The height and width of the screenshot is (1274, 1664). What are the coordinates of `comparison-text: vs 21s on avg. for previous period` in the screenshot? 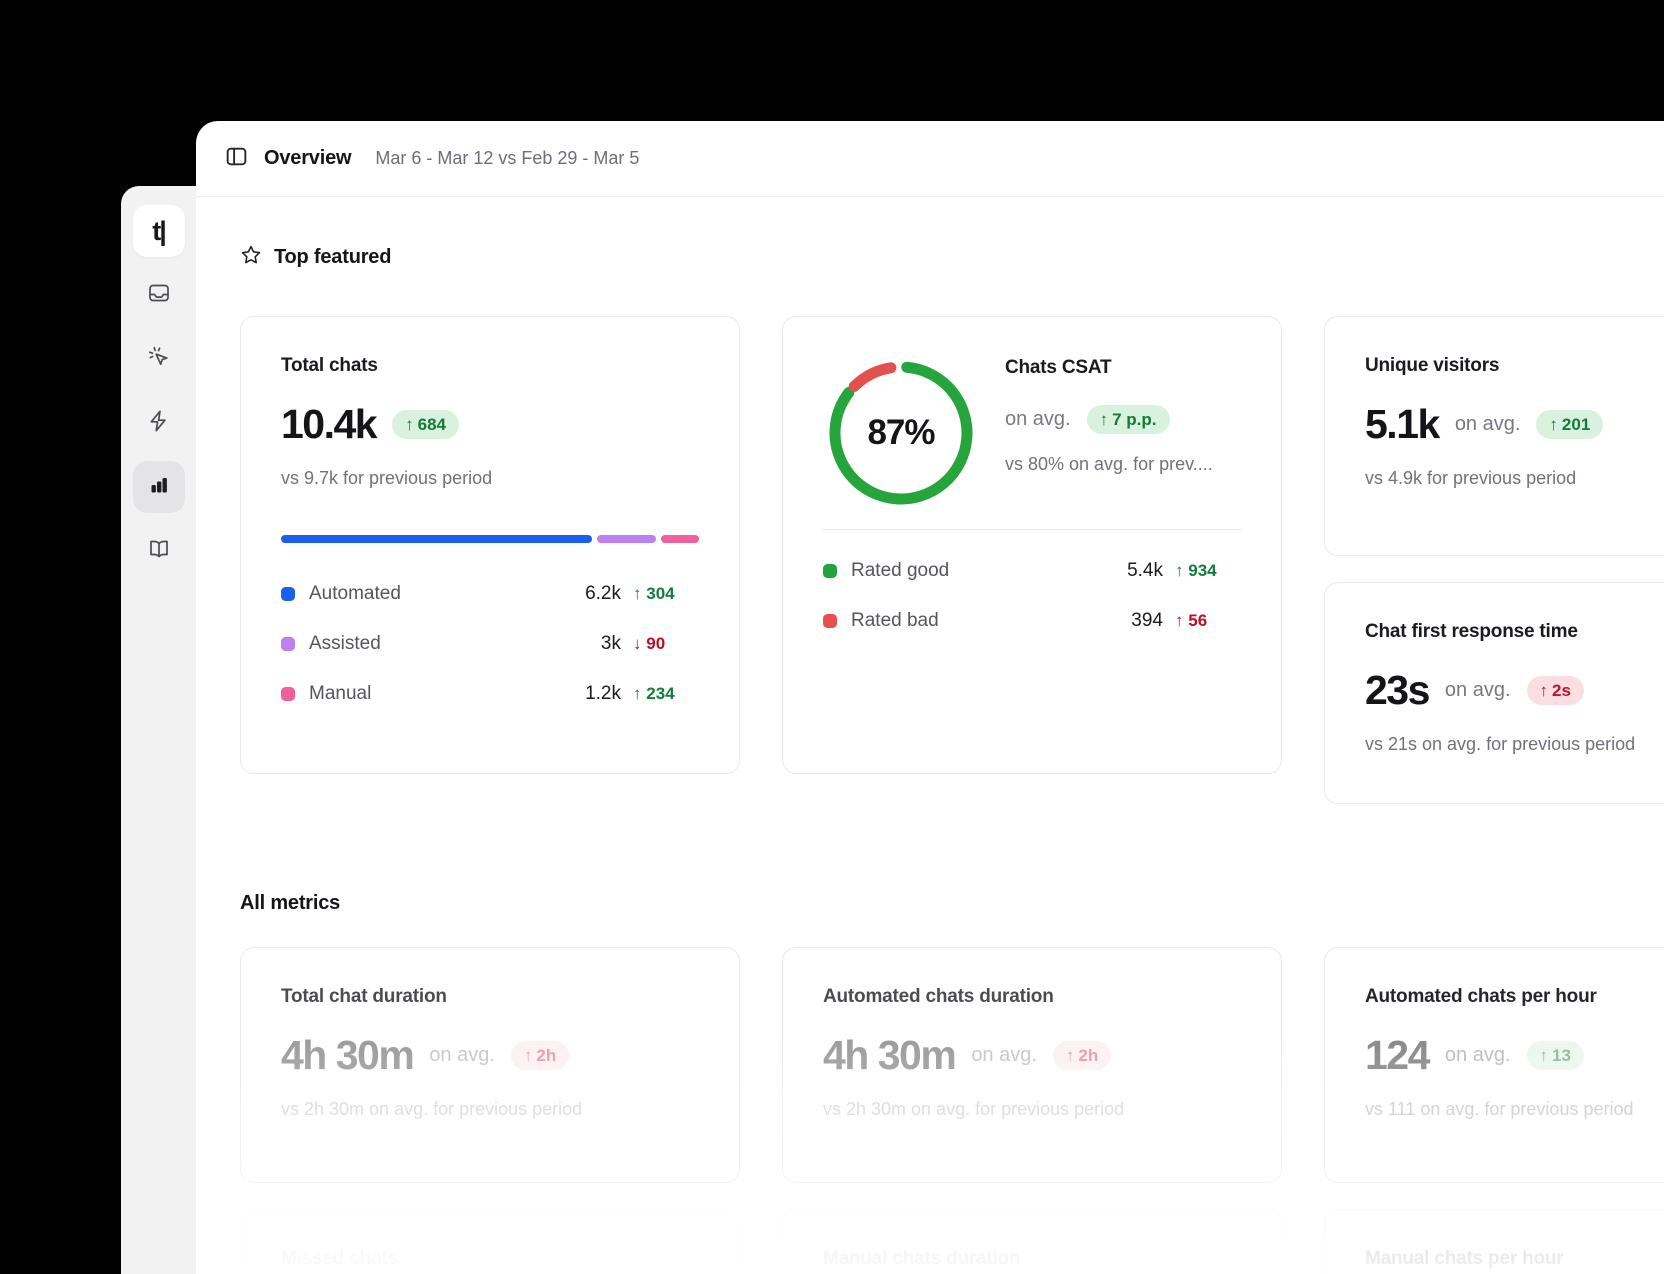 It's located at (1500, 744).